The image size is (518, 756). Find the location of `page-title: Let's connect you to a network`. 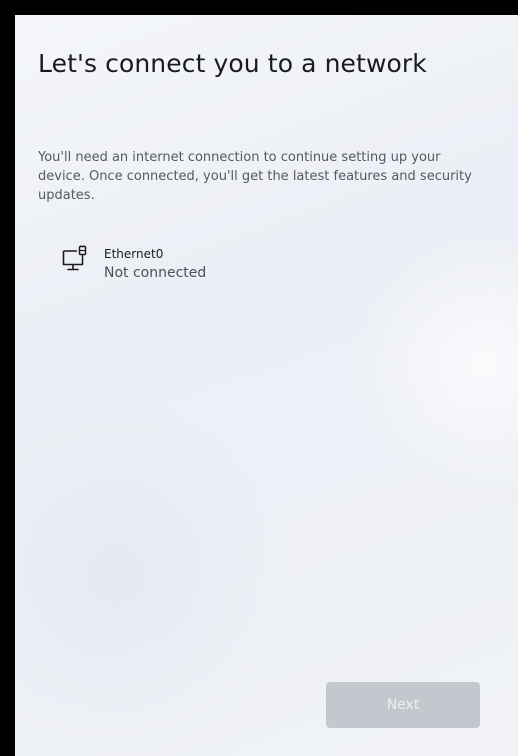

page-title: Let's connect you to a network is located at coordinates (232, 63).